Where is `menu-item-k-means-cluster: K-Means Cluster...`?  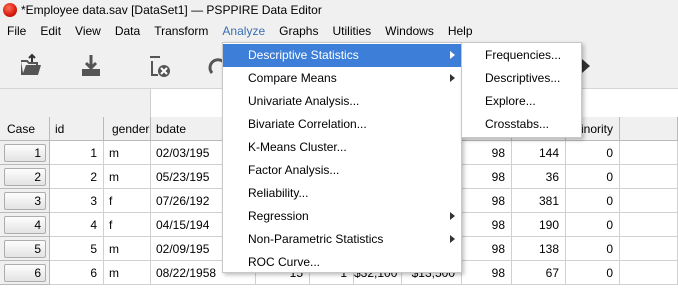 menu-item-k-means-cluster: K-Means Cluster... is located at coordinates (342, 147).